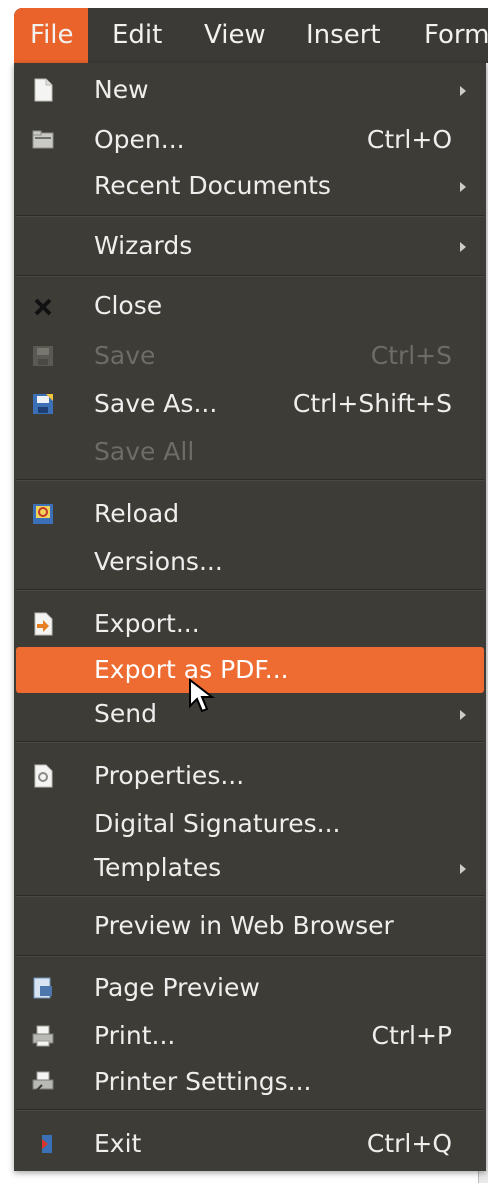 Image resolution: width=488 pixels, height=1183 pixels. What do you see at coordinates (449, 35) in the screenshot?
I see `menu-form: Form` at bounding box center [449, 35].